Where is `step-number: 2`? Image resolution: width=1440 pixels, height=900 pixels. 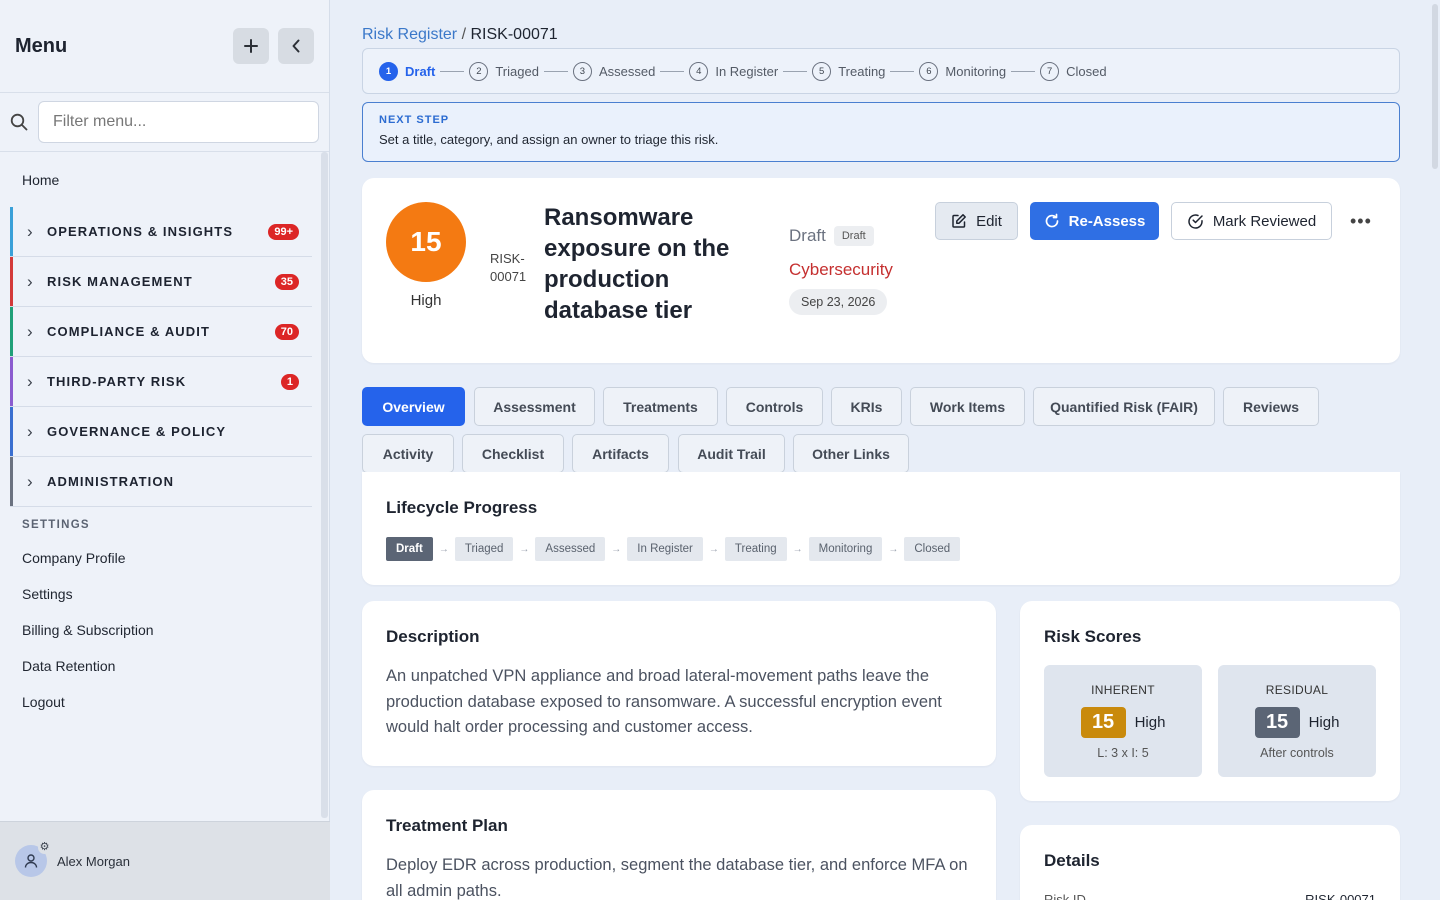 step-number: 2 is located at coordinates (479, 71).